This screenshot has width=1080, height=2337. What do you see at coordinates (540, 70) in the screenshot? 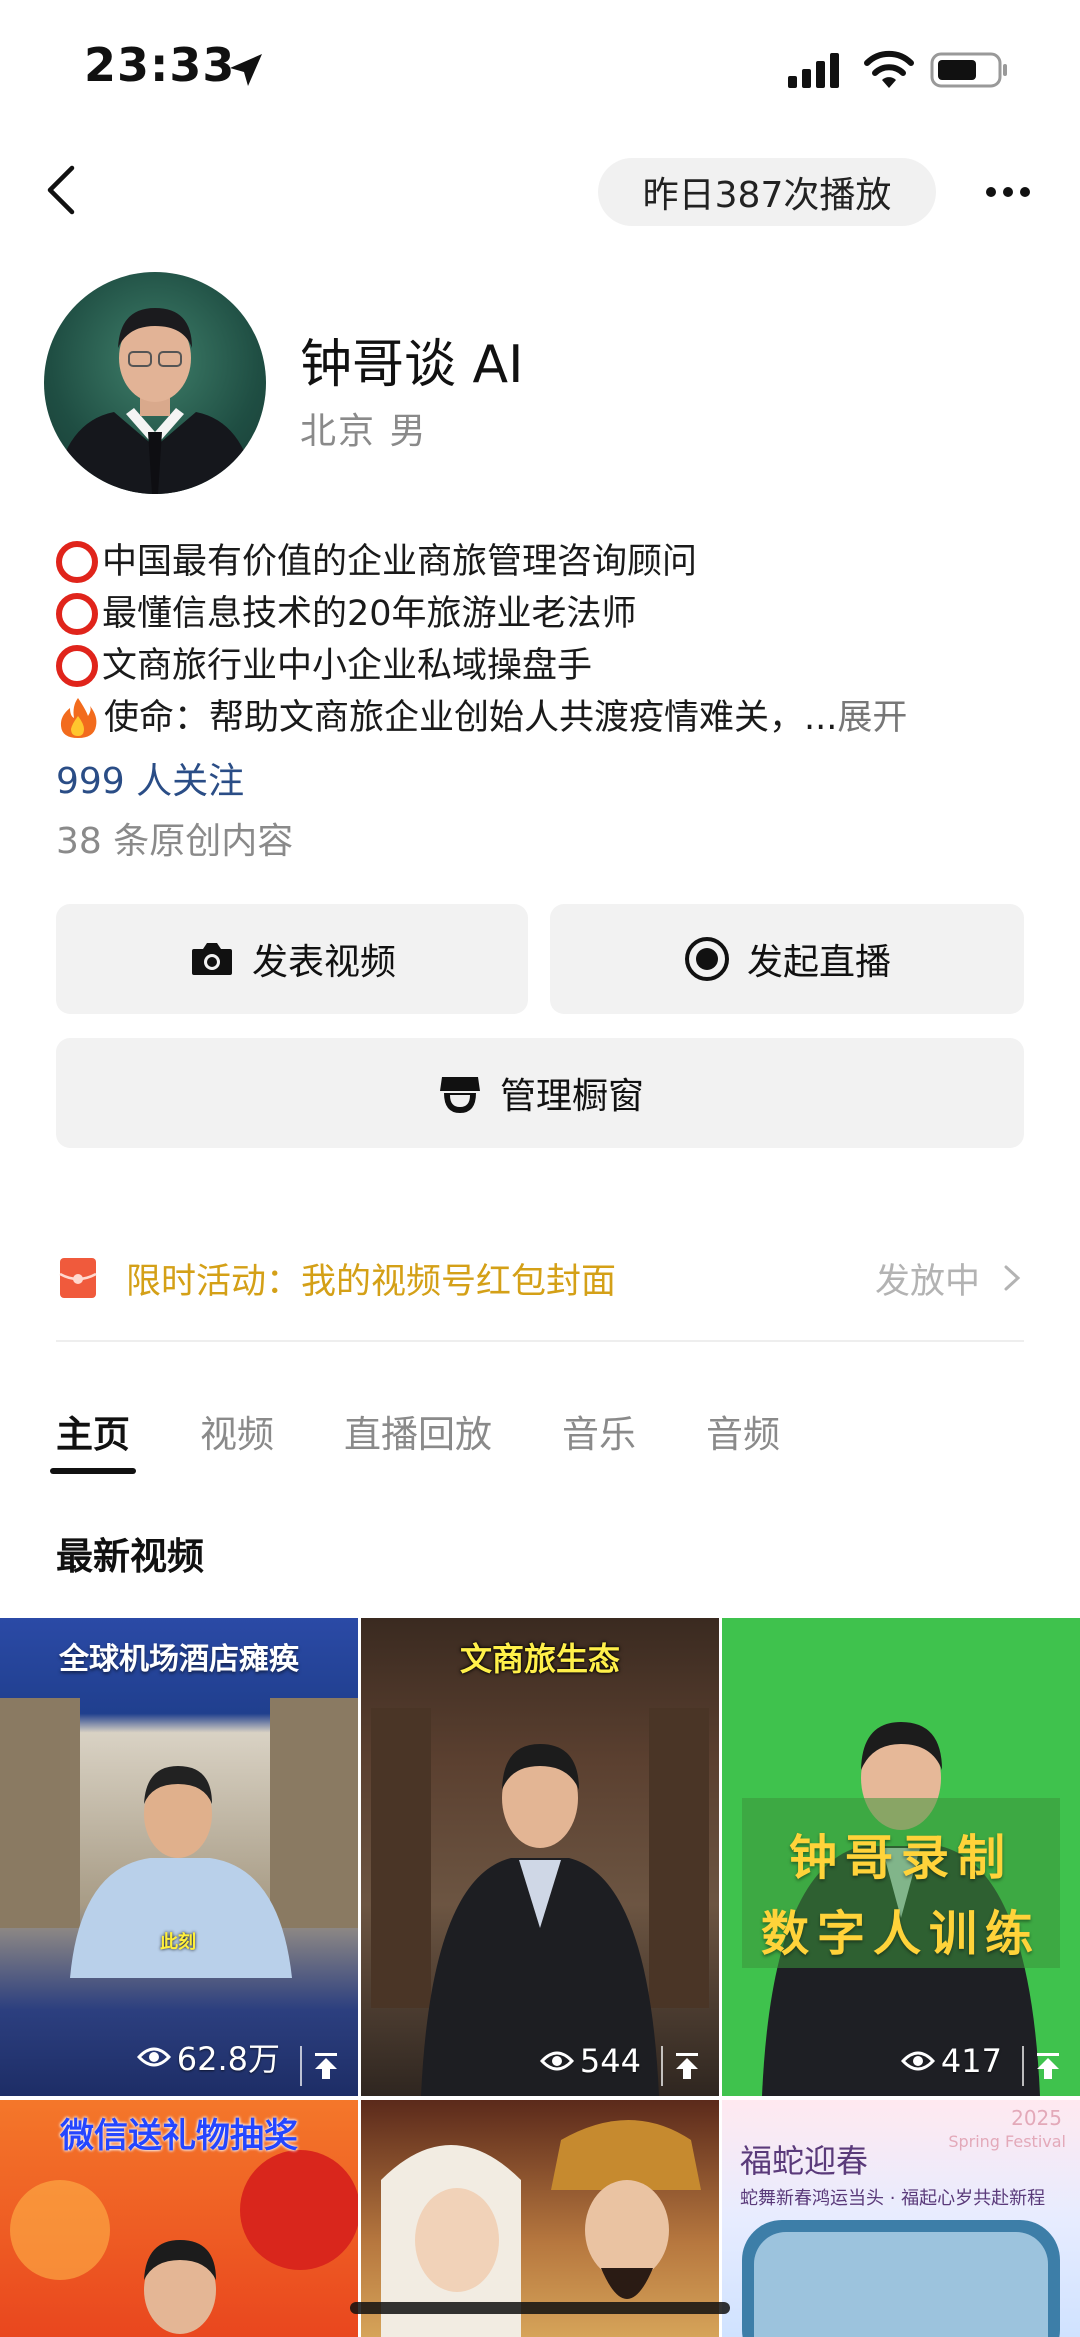
I see `status-bar: 23:33` at bounding box center [540, 70].